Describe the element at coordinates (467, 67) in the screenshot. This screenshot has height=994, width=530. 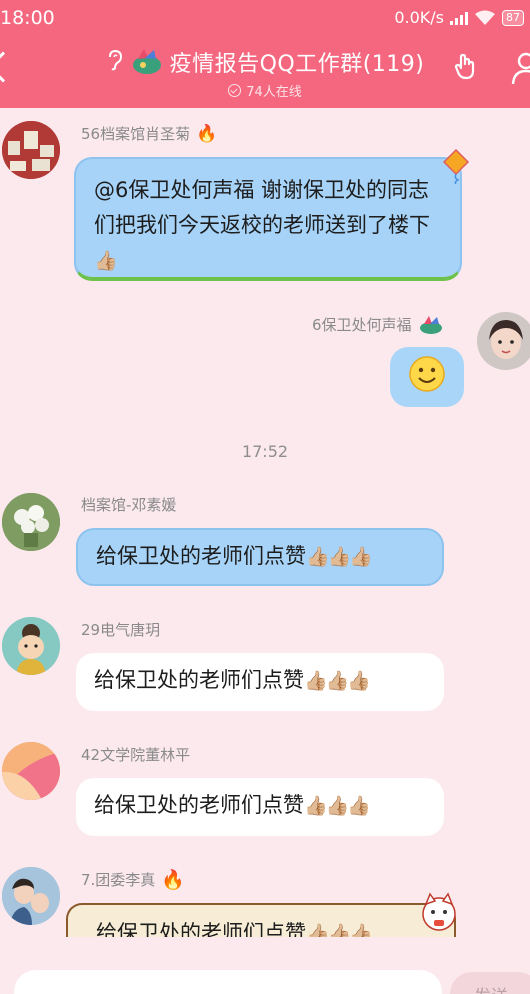
I see `hand-gesture-icon` at that location.